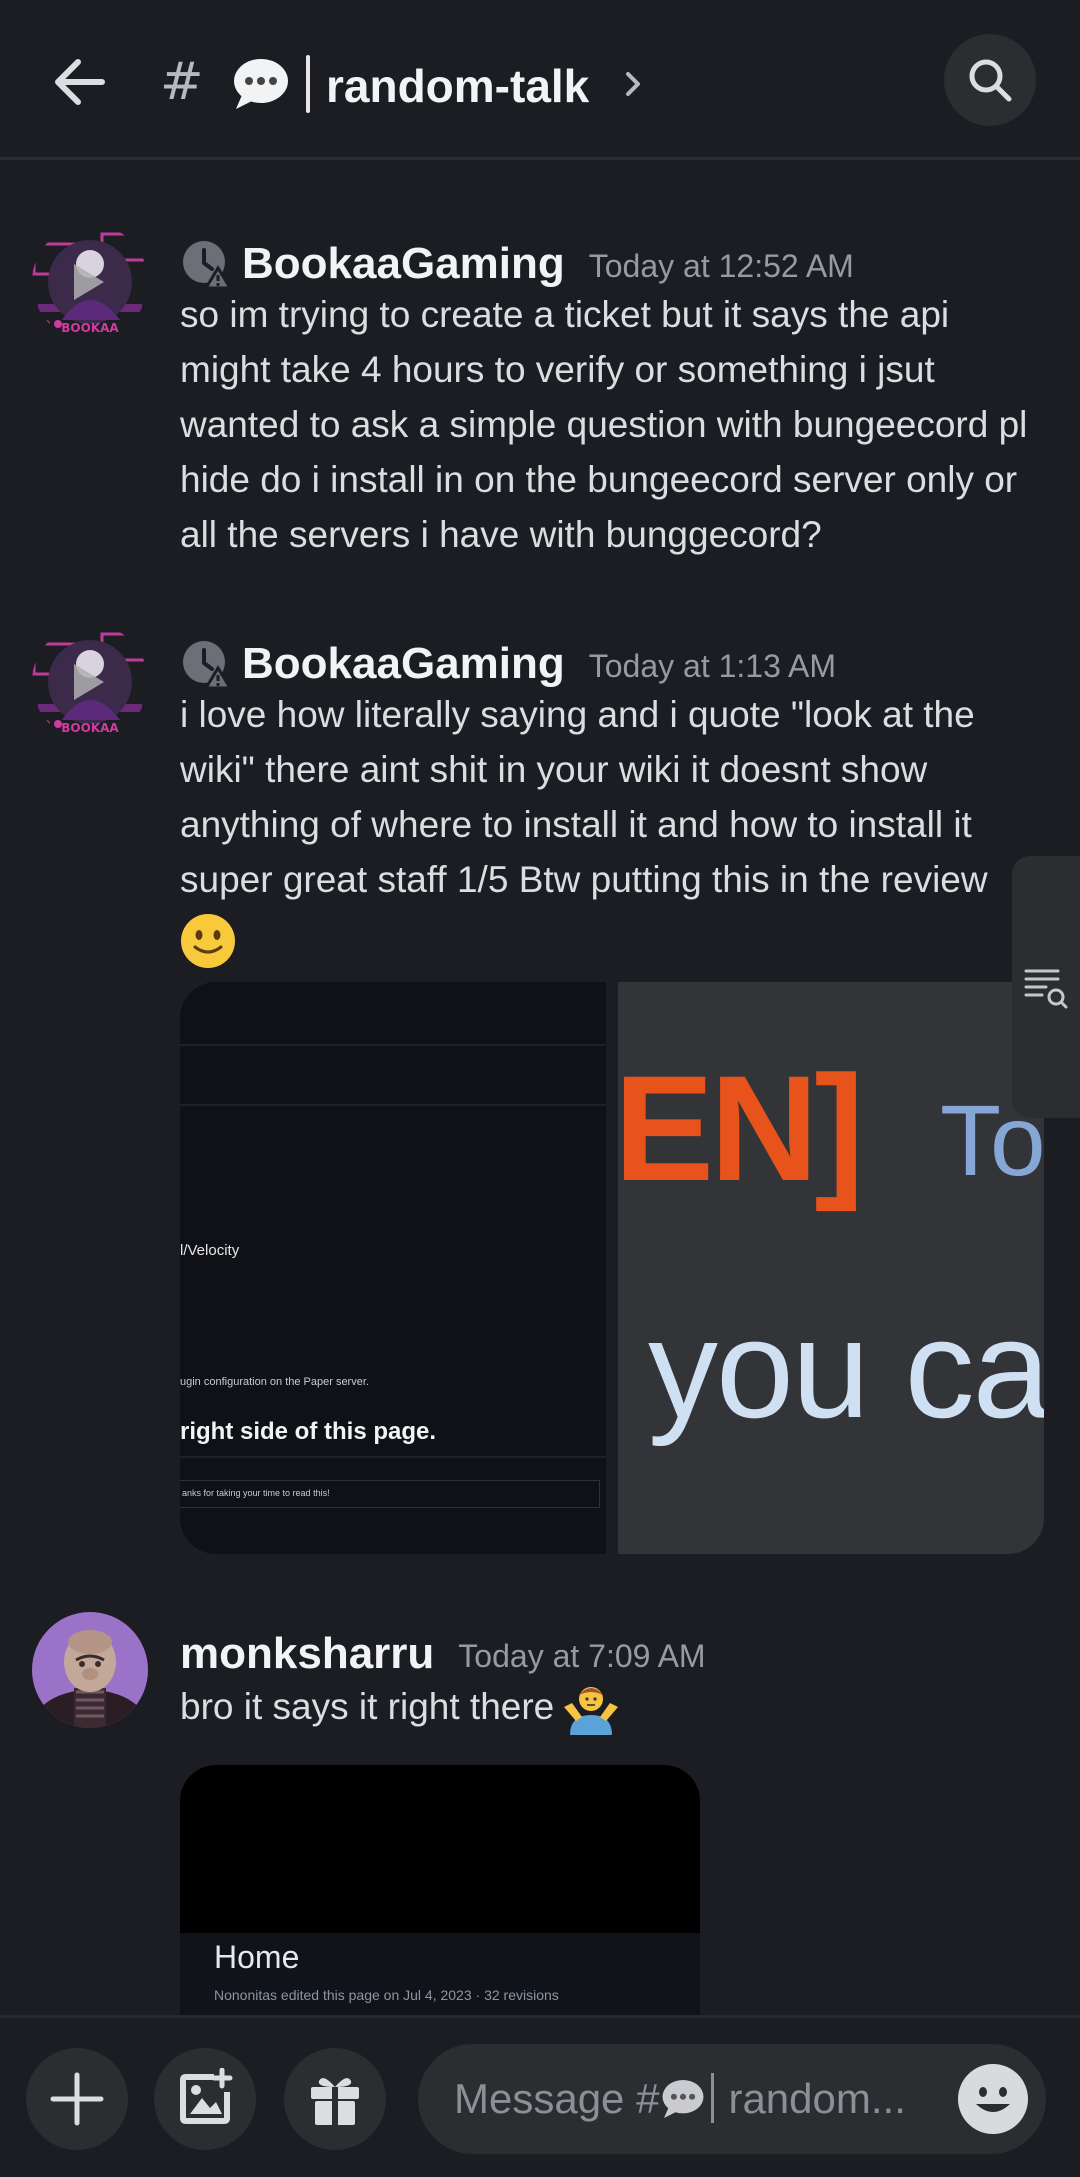 The image size is (1080, 2177). What do you see at coordinates (210, 1250) in the screenshot?
I see `attachment-text: l/Velocity` at bounding box center [210, 1250].